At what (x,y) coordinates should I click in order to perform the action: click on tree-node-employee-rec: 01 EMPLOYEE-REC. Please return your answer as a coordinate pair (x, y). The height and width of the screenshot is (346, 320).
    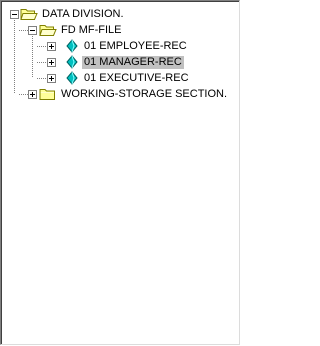
    Looking at the image, I should click on (127, 46).